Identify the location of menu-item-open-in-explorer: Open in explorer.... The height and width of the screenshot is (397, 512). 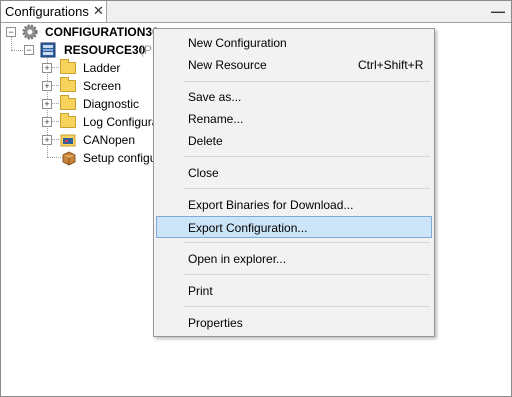
(294, 259).